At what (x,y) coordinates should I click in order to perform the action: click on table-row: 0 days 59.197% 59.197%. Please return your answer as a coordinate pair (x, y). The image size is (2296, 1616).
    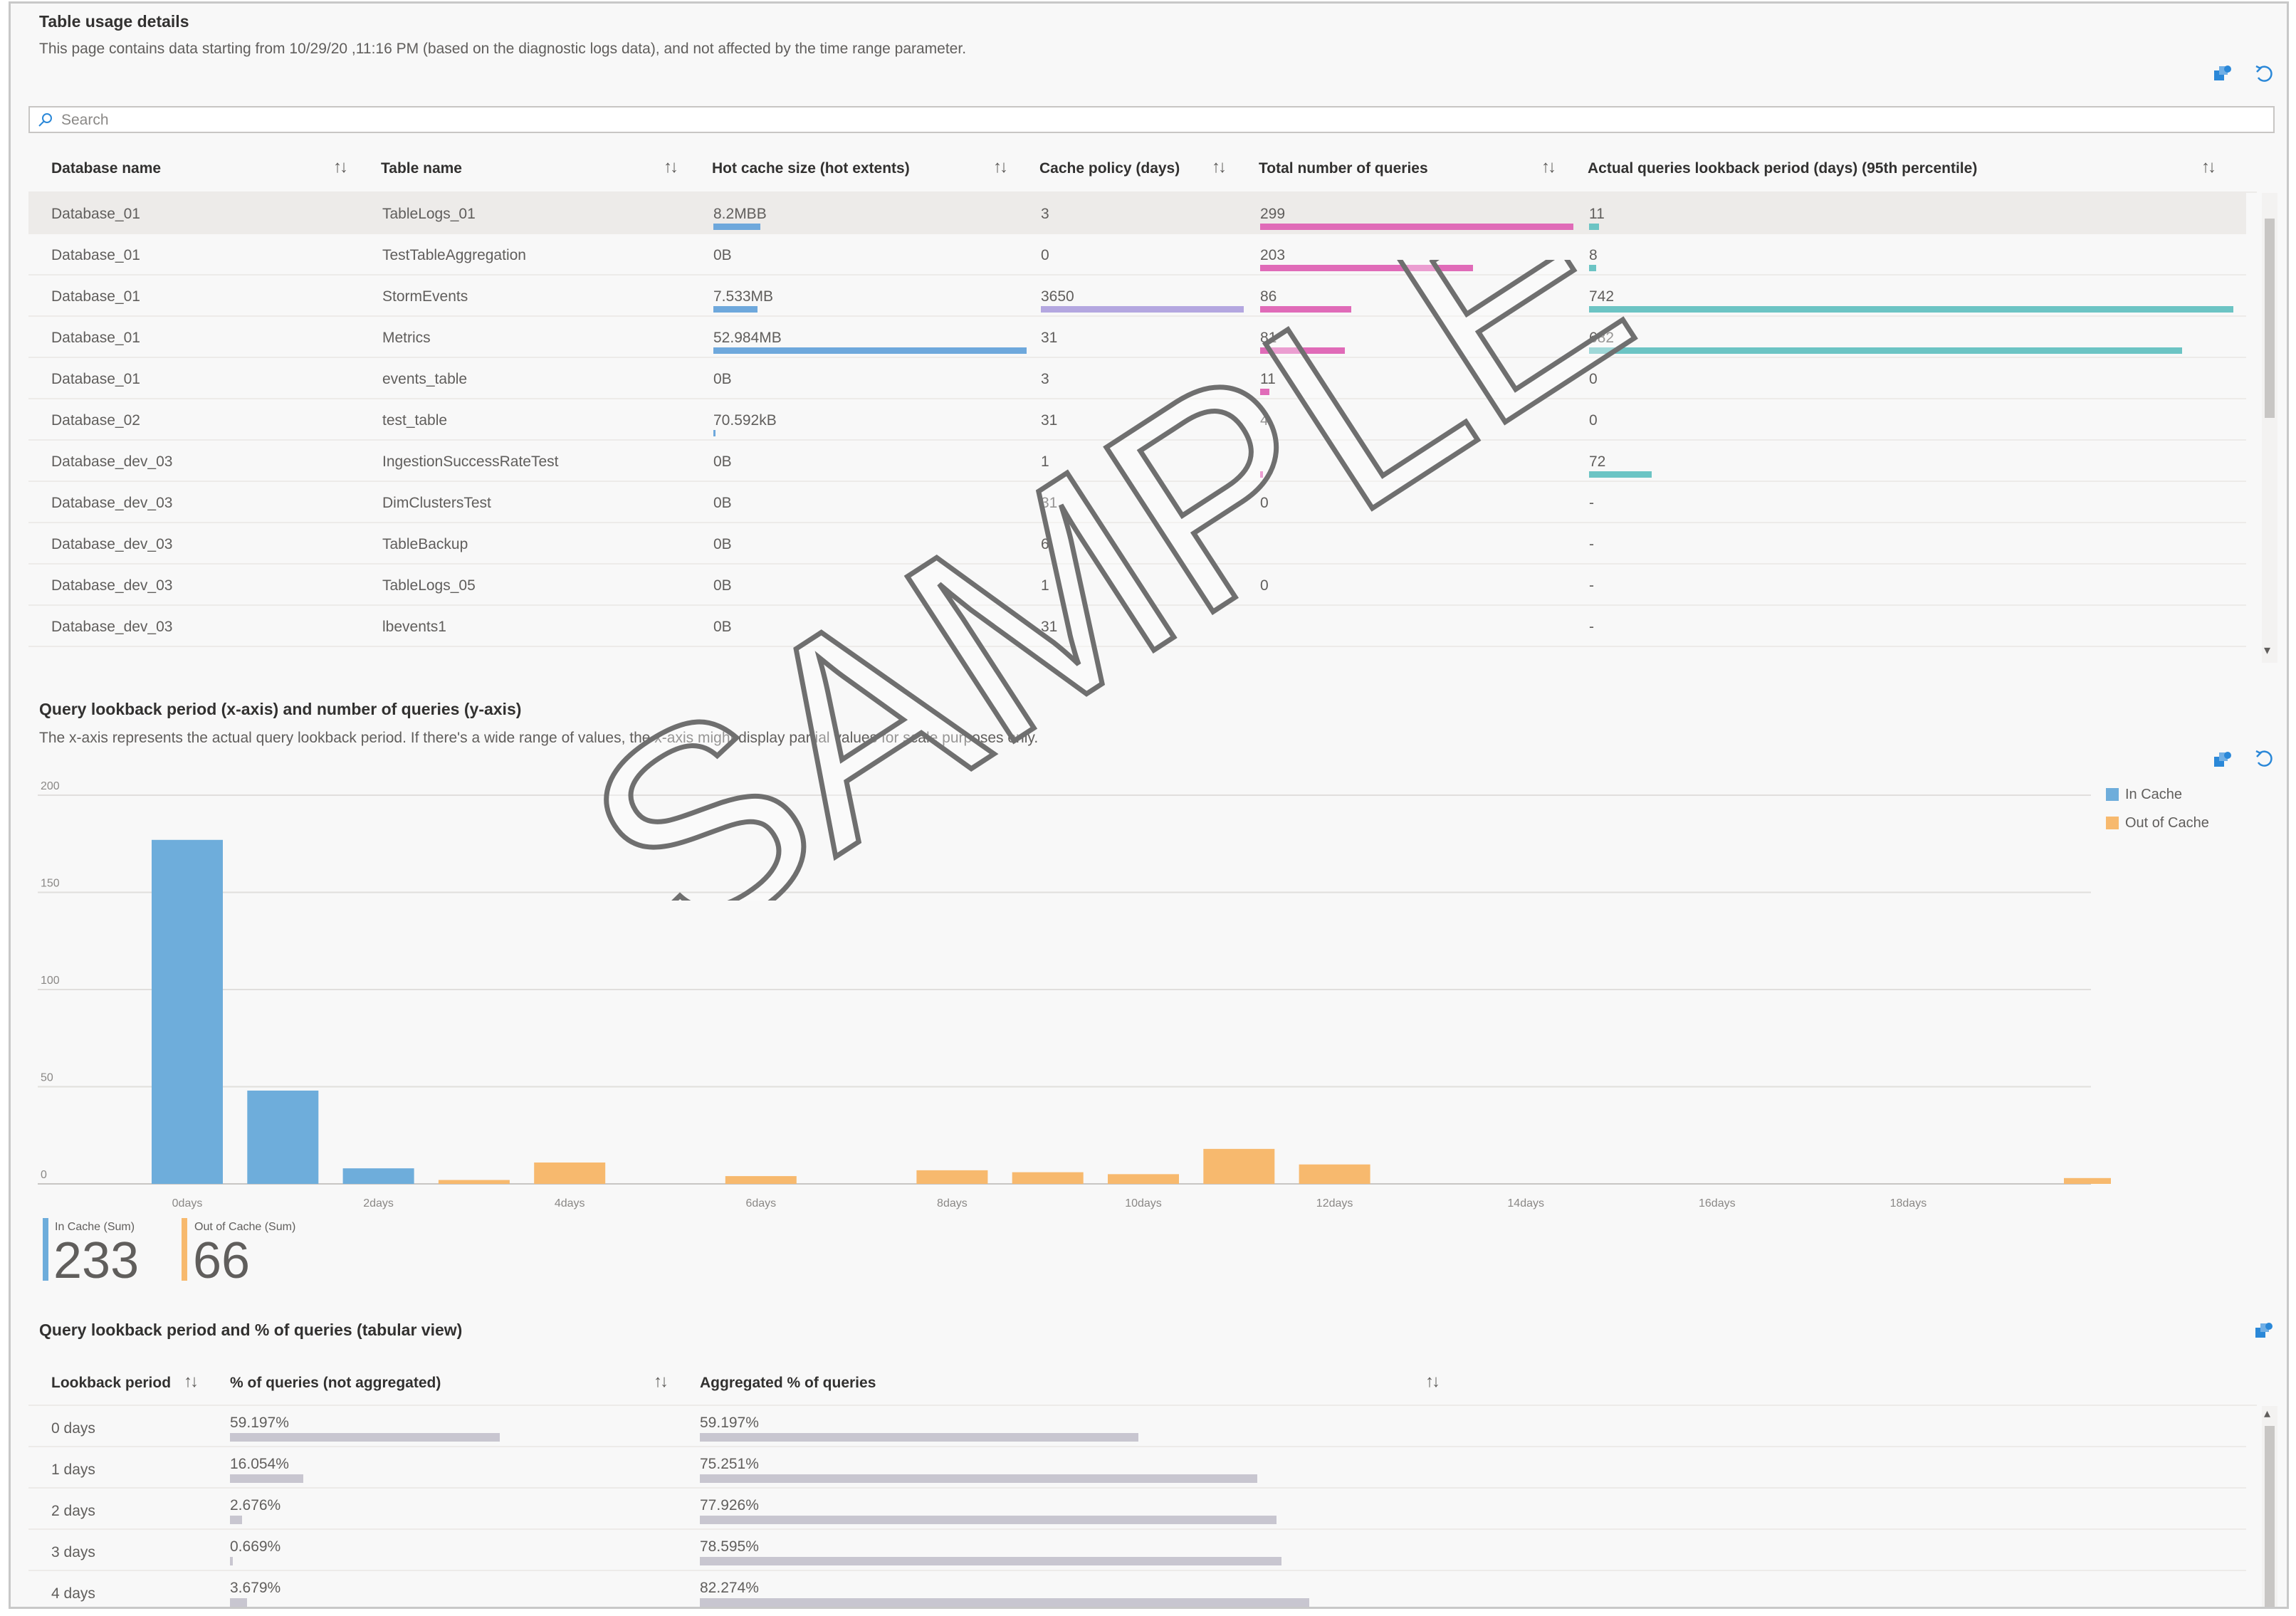
    Looking at the image, I should click on (1137, 1427).